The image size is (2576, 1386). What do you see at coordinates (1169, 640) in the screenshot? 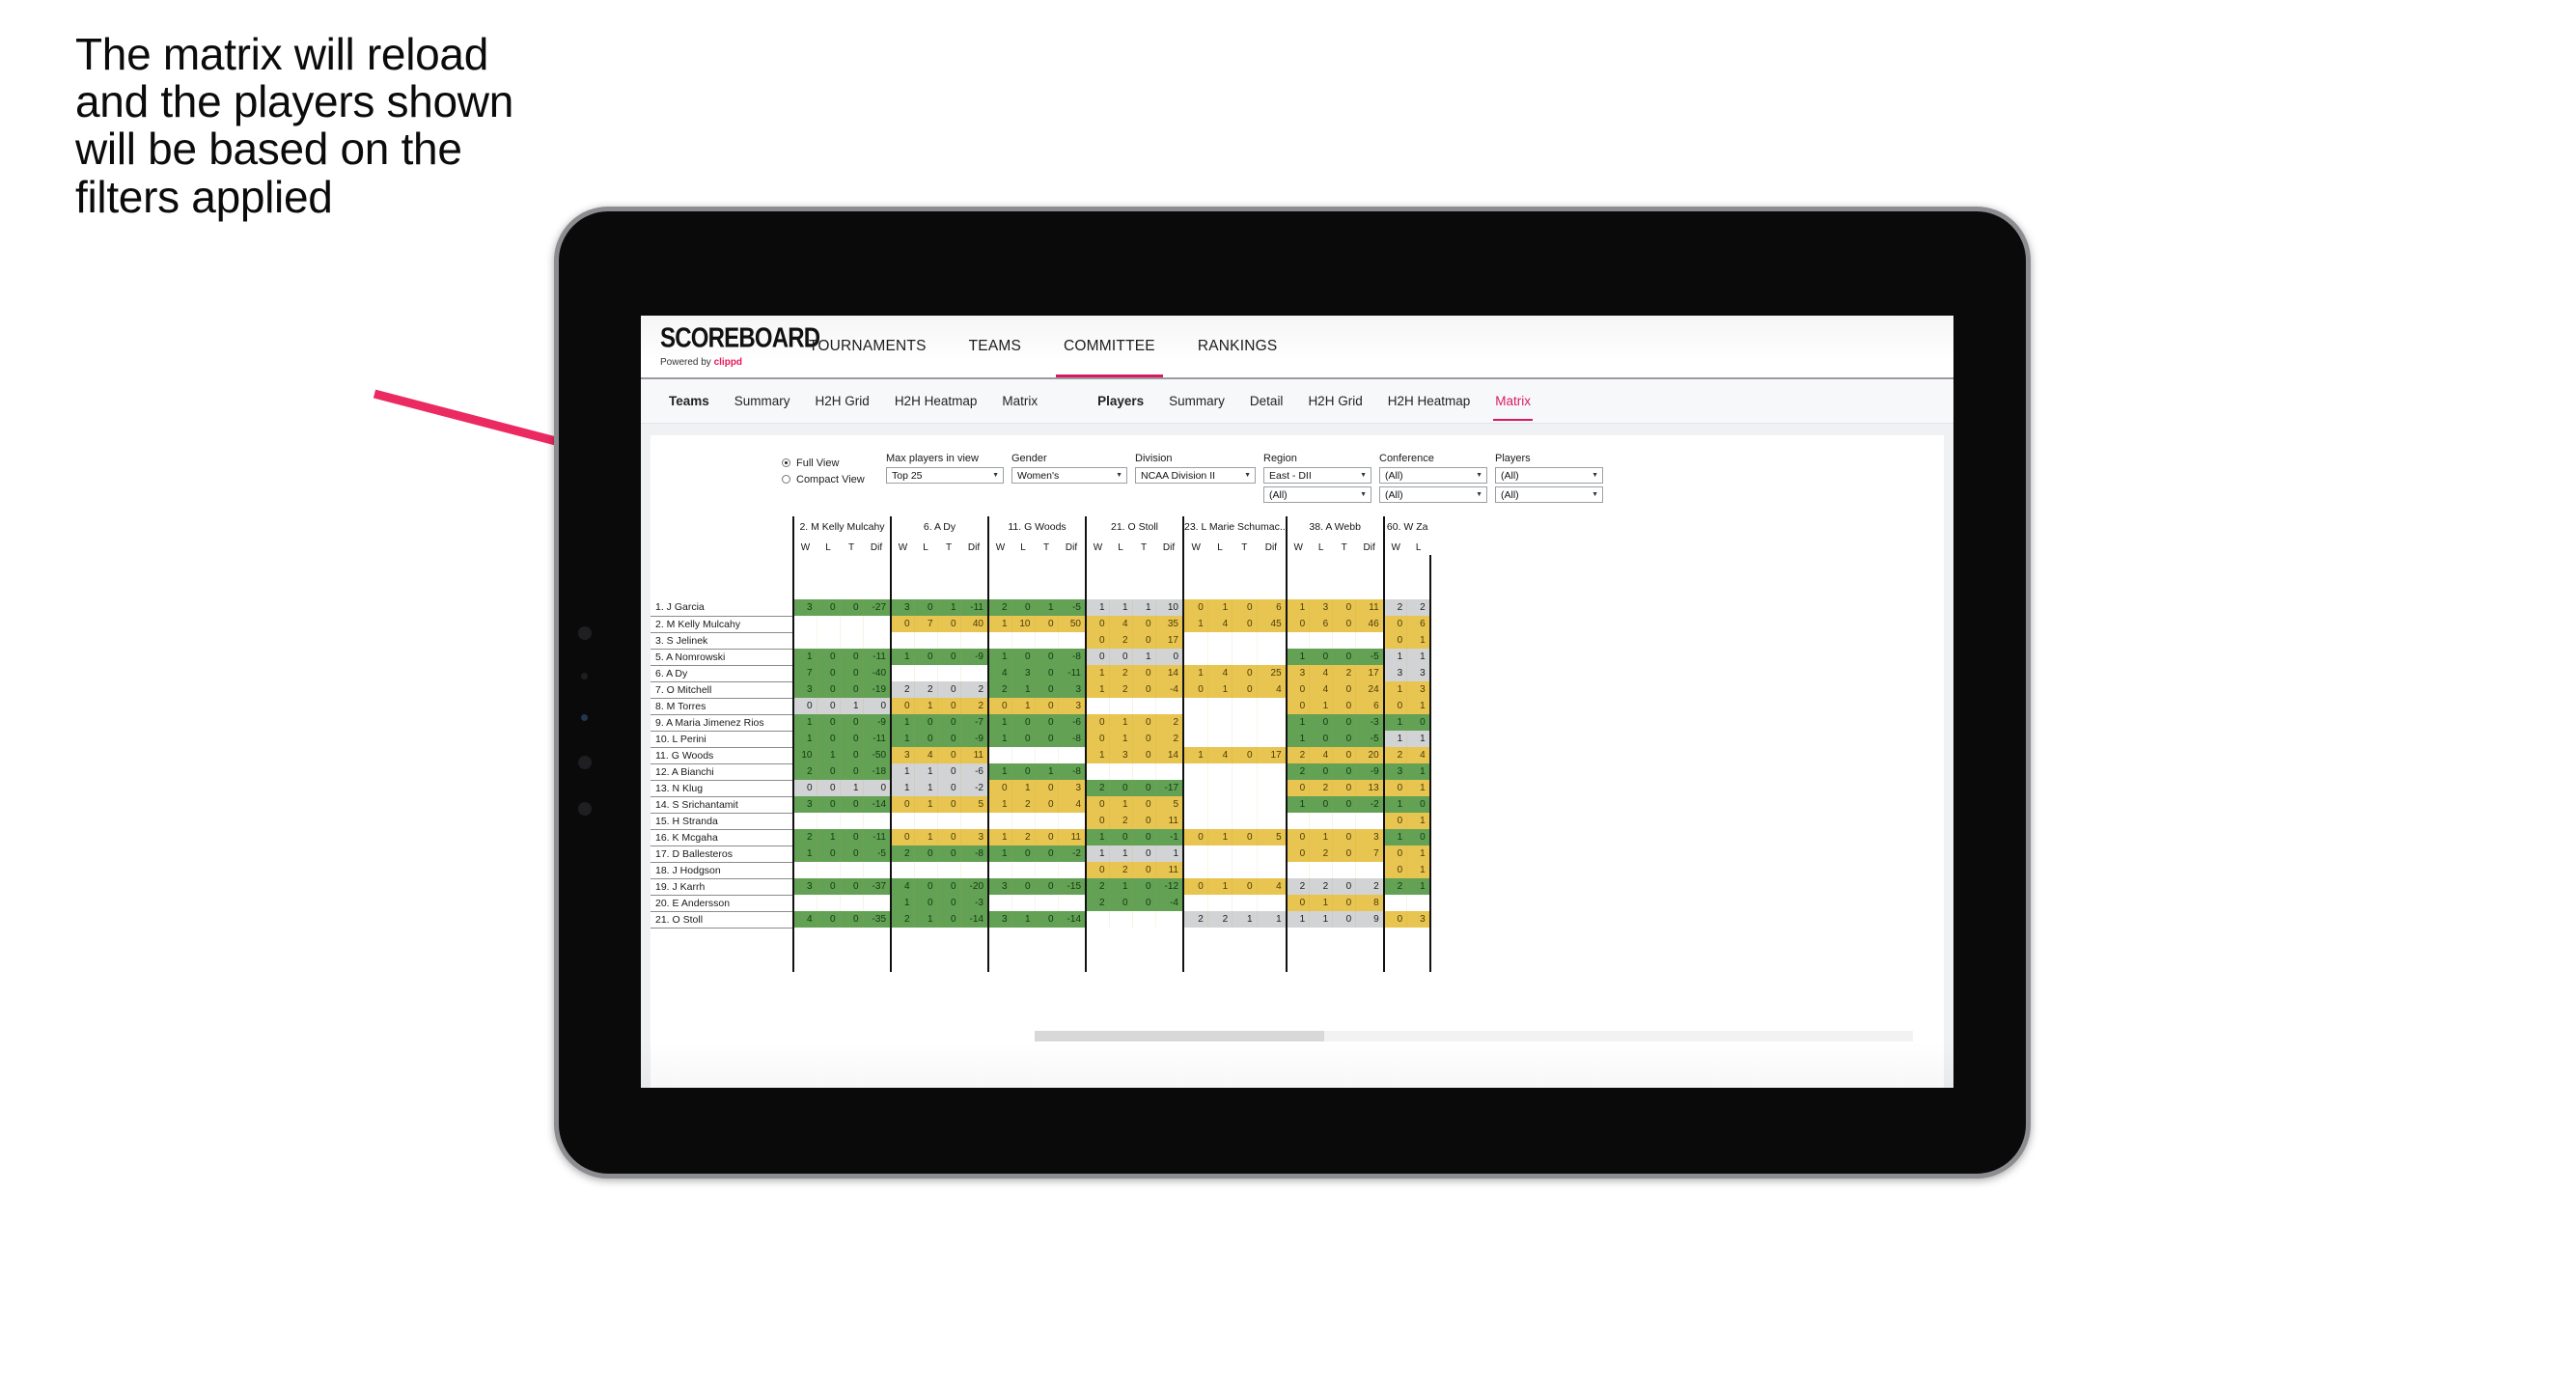
I see `matrix-cell: 17` at bounding box center [1169, 640].